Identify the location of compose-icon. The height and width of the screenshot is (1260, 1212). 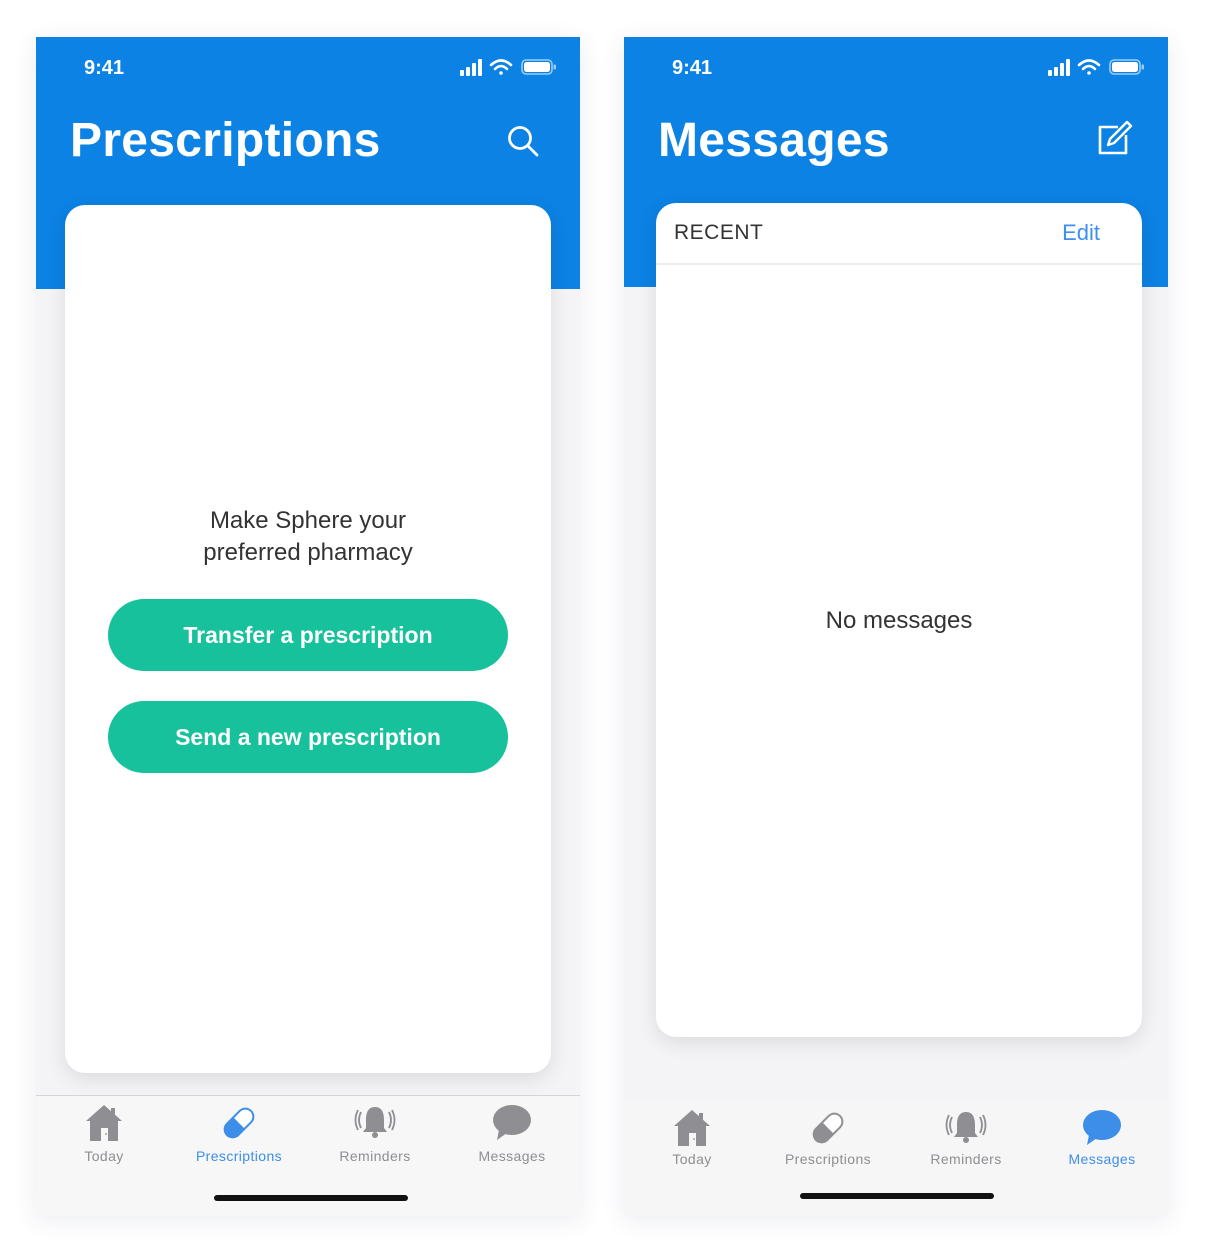
(1114, 139).